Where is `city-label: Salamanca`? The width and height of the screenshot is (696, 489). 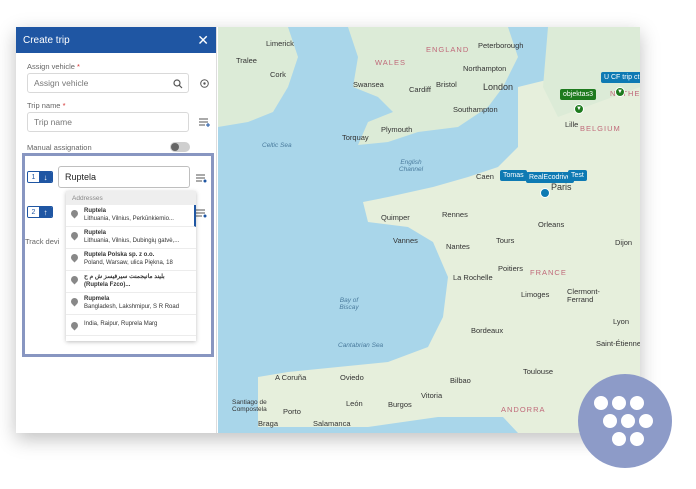 city-label: Salamanca is located at coordinates (332, 423).